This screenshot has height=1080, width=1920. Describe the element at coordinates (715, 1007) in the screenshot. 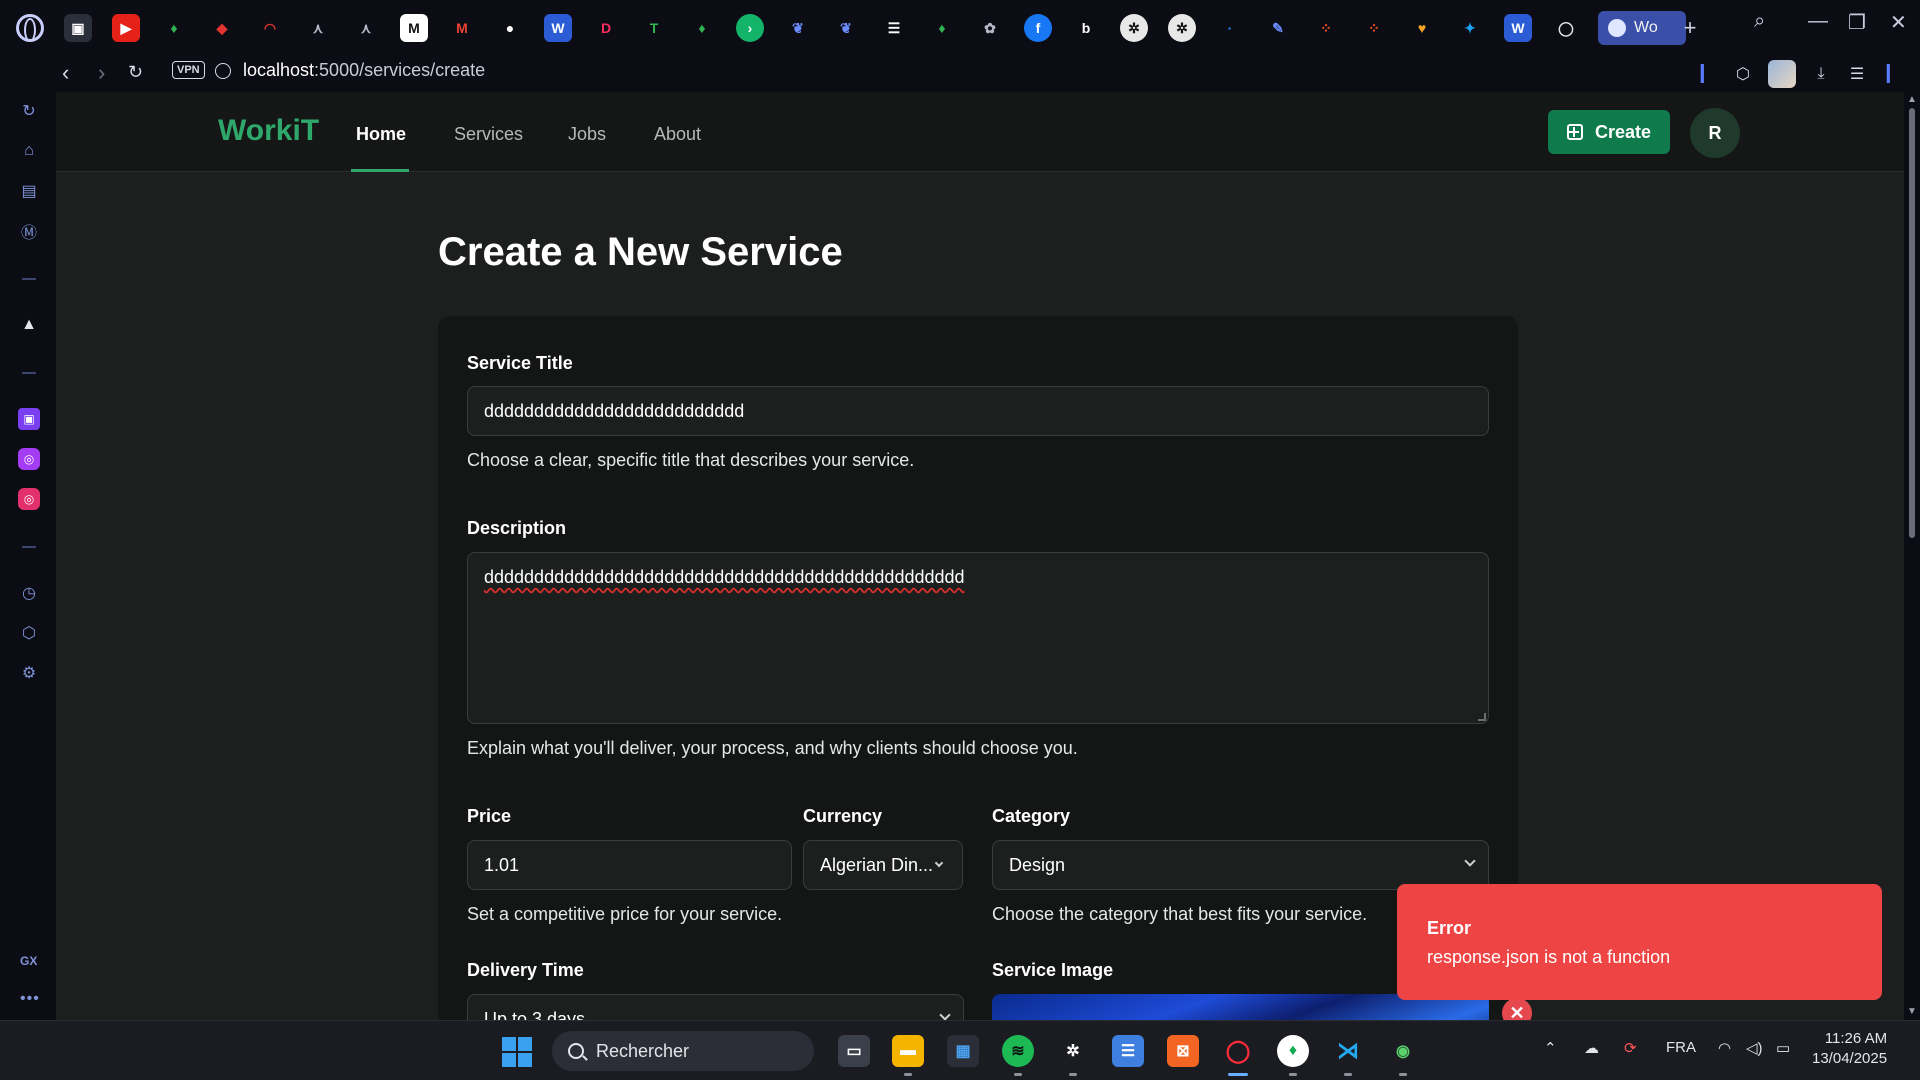

I see `delivery-time-select: Up to 3 days` at that location.